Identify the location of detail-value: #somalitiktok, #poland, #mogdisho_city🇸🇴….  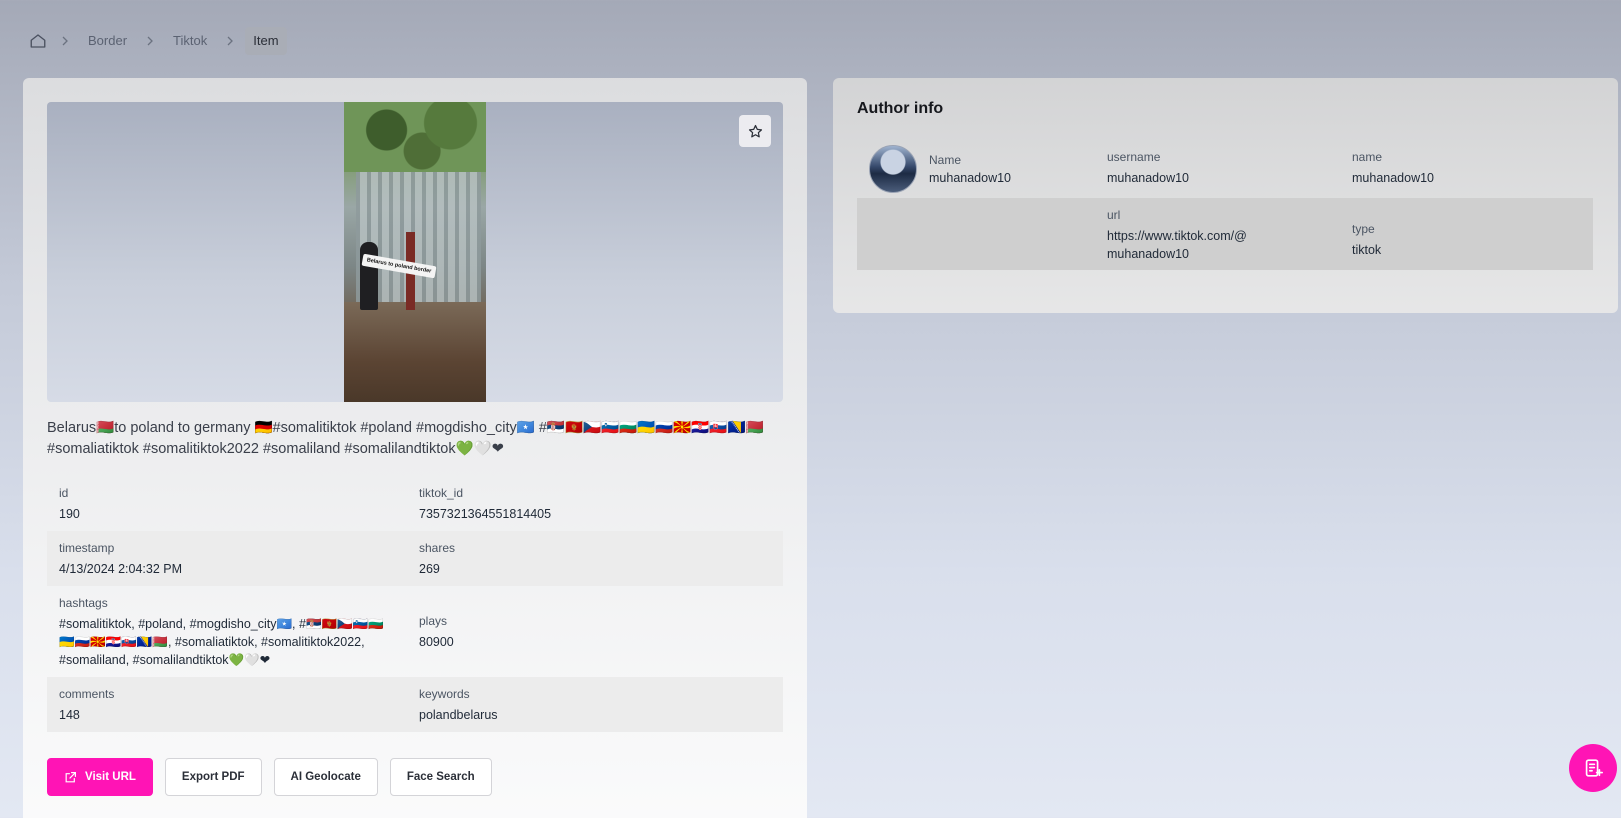
(221, 642).